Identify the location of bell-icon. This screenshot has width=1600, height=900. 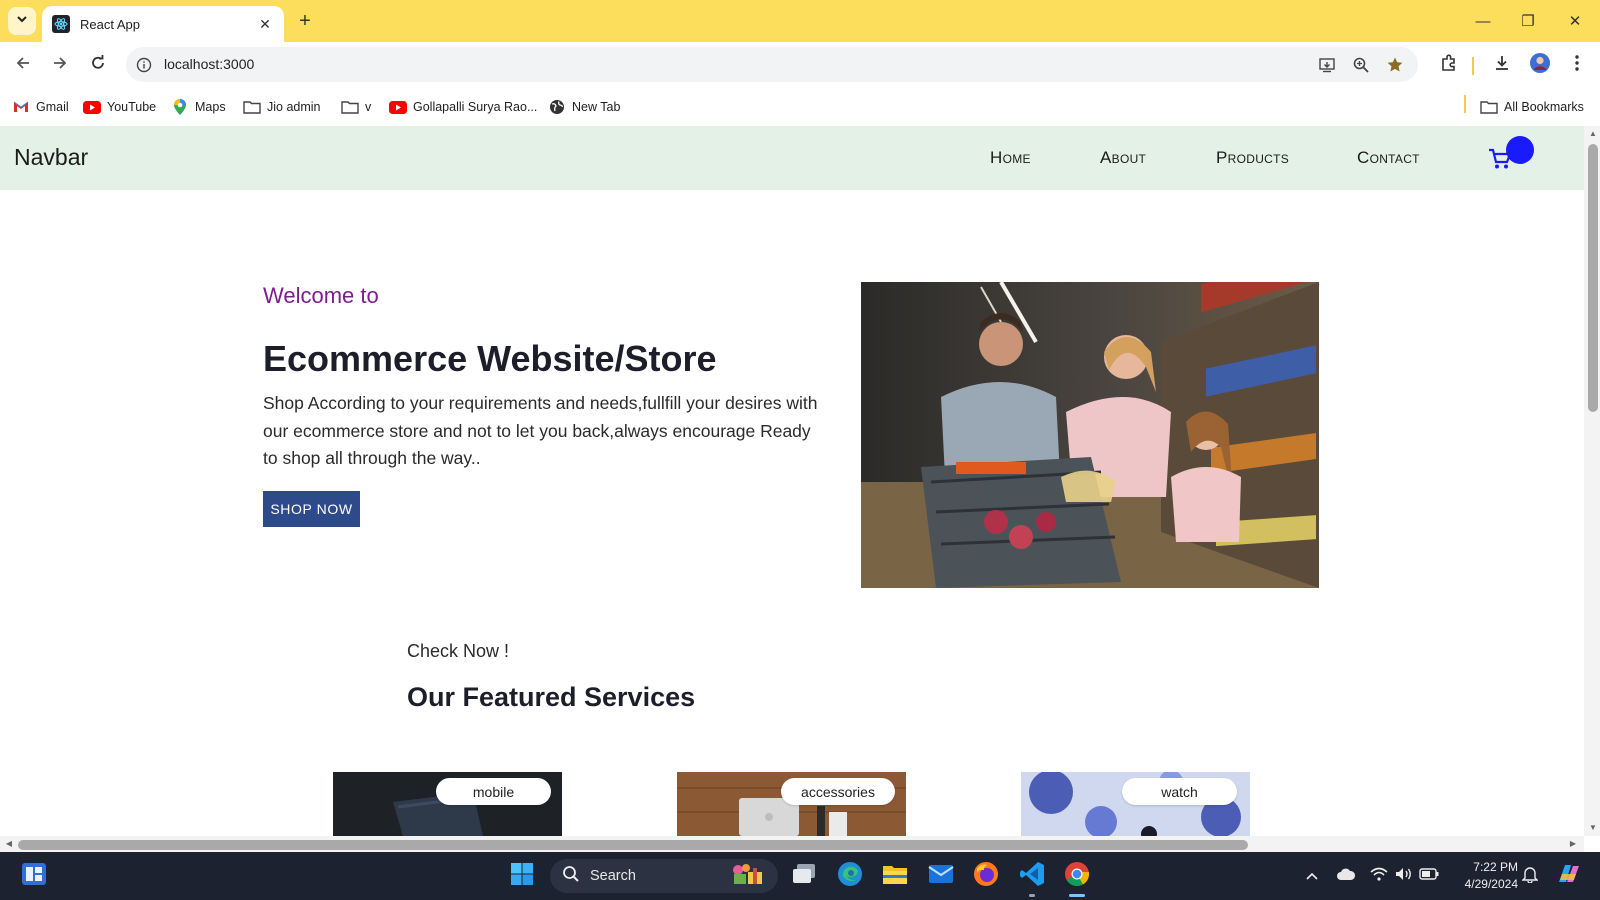
(1530, 876).